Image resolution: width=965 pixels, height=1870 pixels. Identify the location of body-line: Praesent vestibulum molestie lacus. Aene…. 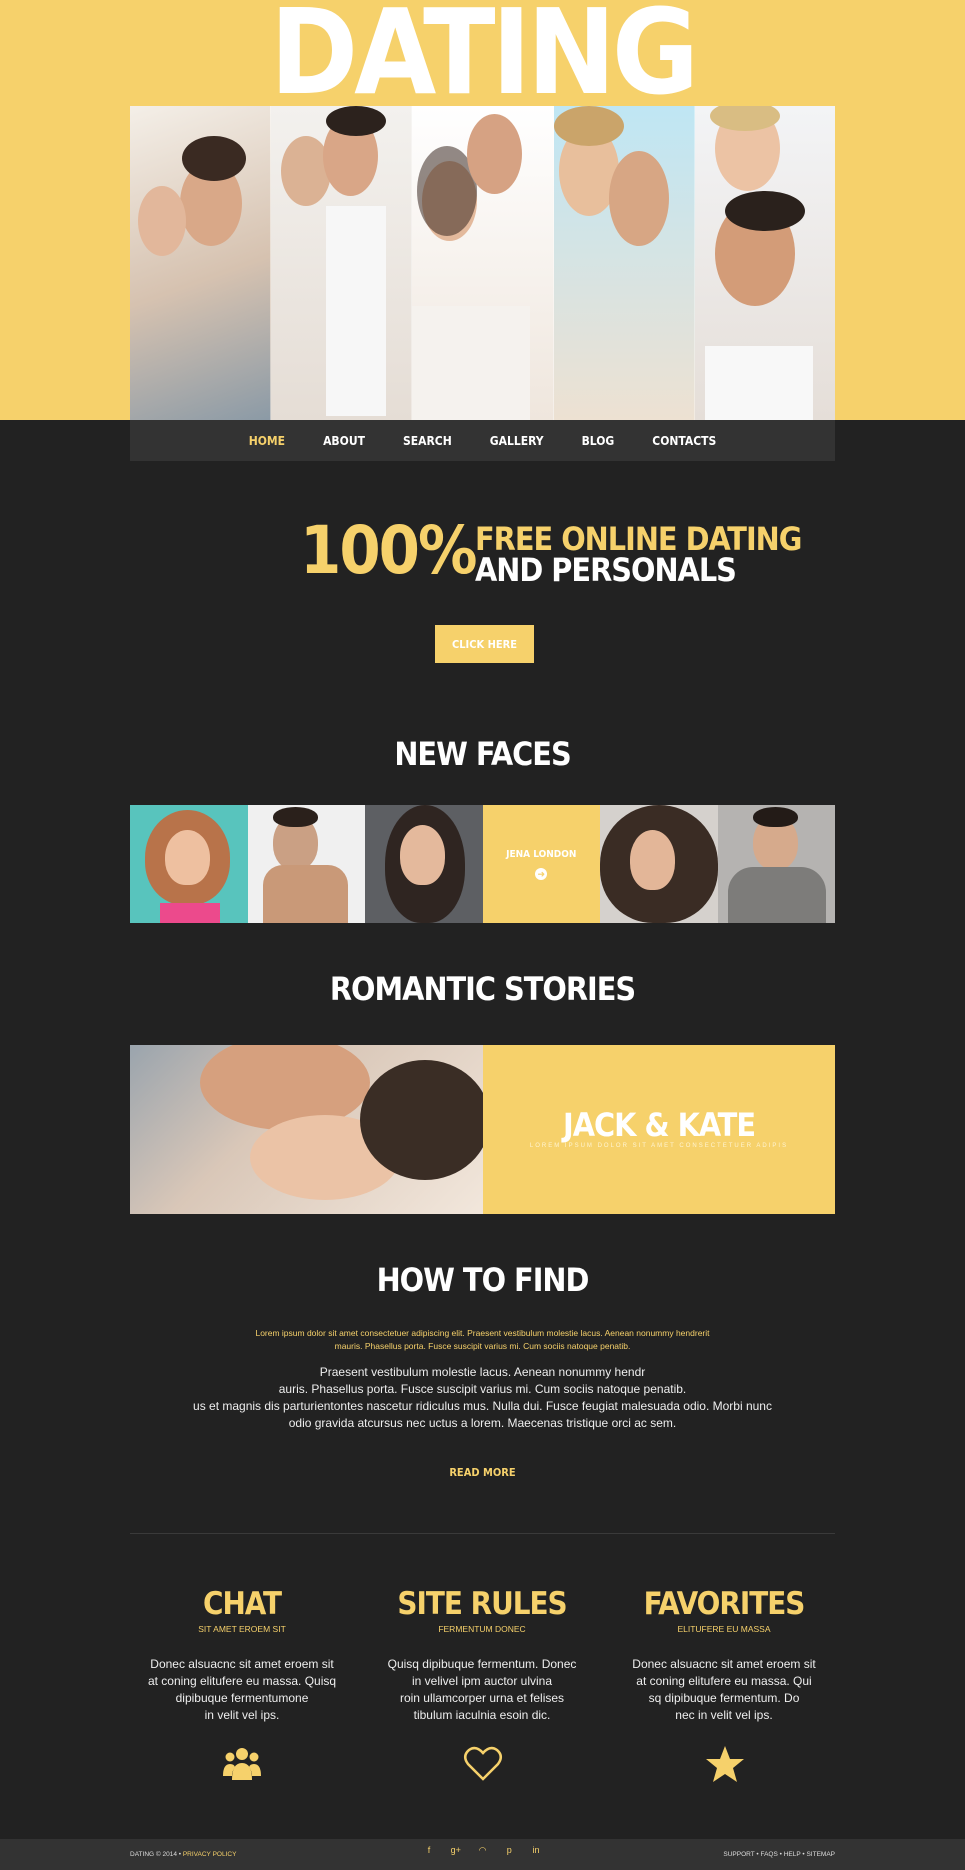
(482, 1372).